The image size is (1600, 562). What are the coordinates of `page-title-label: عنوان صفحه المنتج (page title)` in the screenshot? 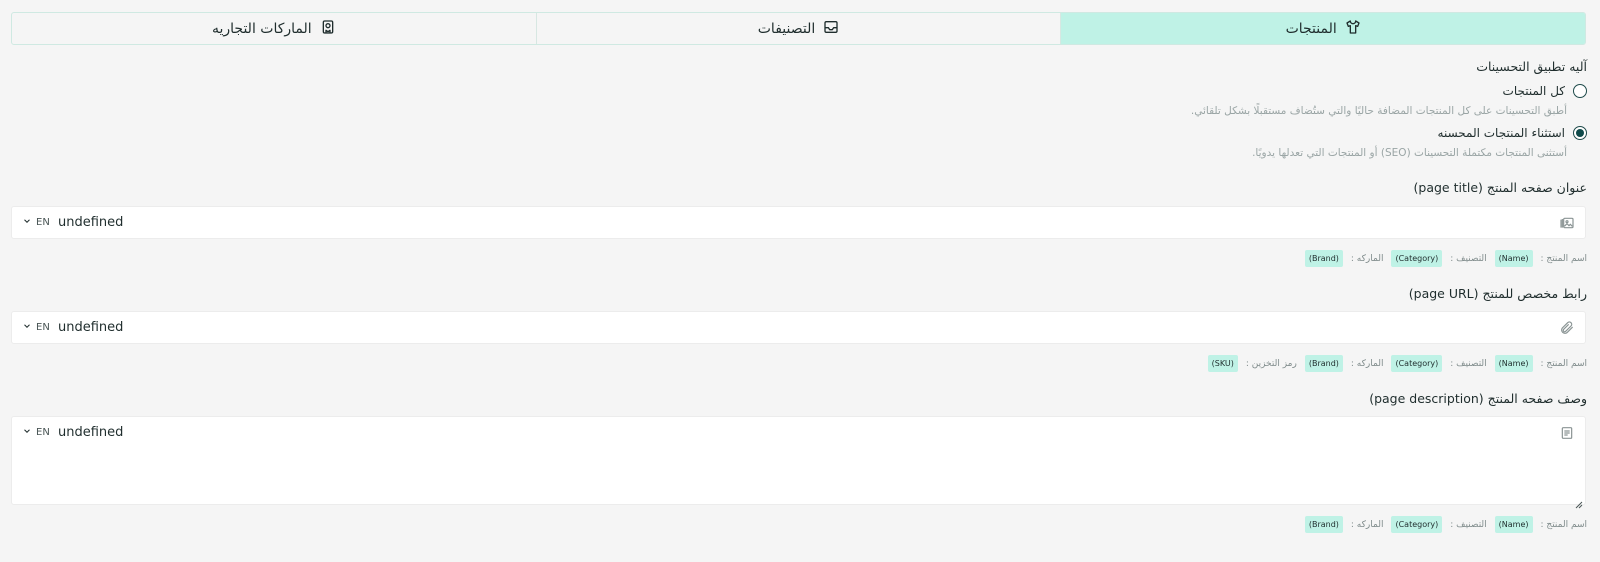 It's located at (1500, 187).